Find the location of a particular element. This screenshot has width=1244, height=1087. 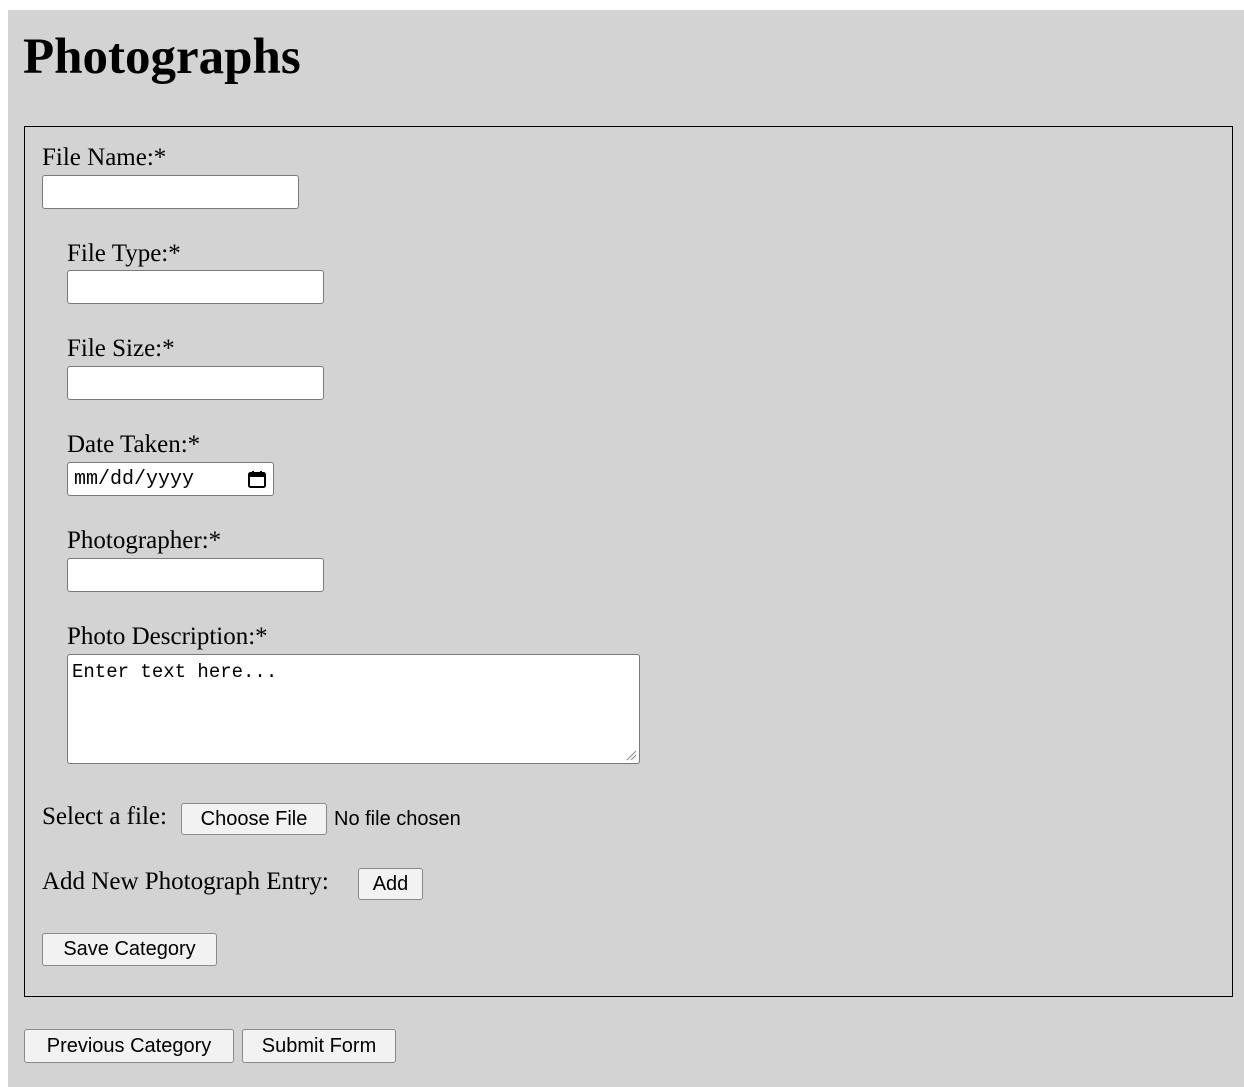

page-title: Photographs is located at coordinates (162, 57).